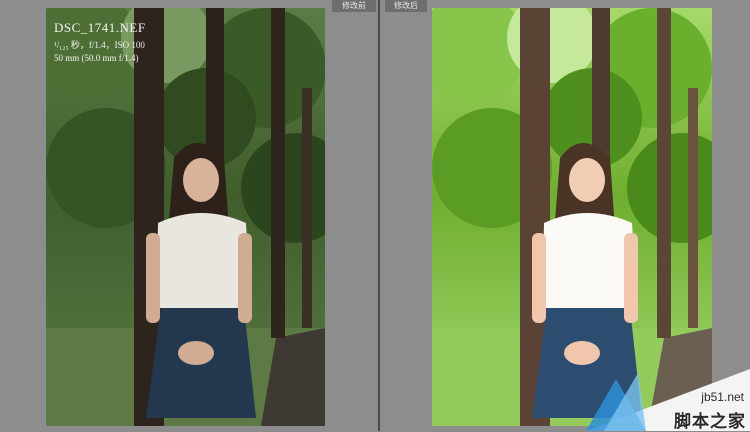 The width and height of the screenshot is (750, 432). What do you see at coordinates (668, 400) in the screenshot?
I see `site-watermark: jb51.net 脚本之家` at bounding box center [668, 400].